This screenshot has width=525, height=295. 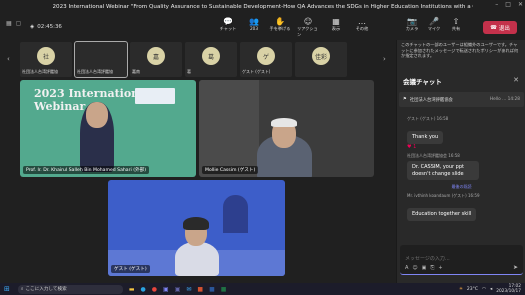 I want to click on raise-hand-icon: ✋, so click(x=280, y=21).